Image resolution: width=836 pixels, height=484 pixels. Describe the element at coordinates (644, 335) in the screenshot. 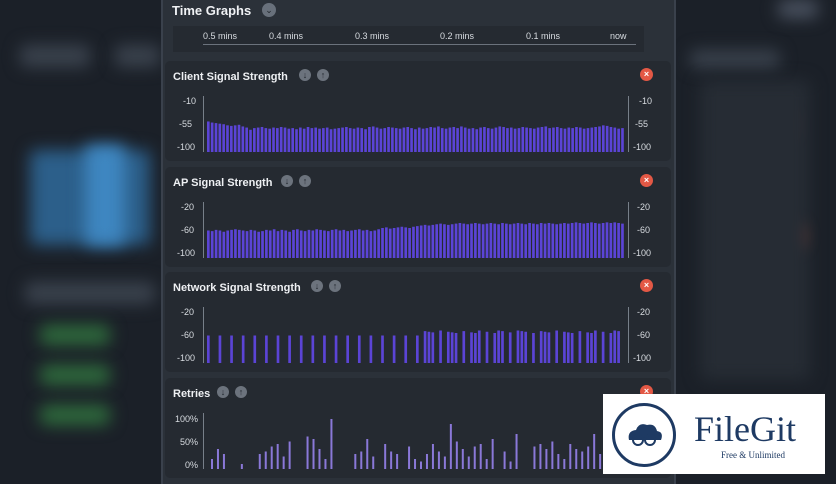

I see `y-label: -60` at that location.